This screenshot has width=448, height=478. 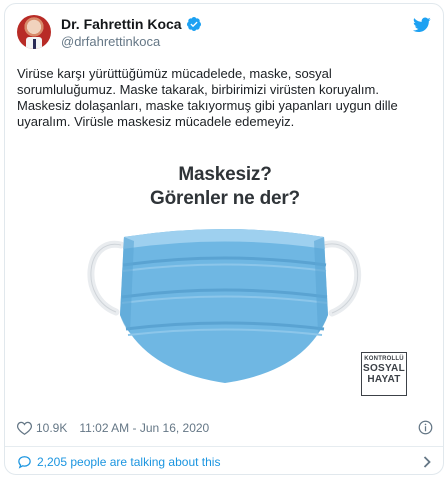 What do you see at coordinates (129, 462) in the screenshot?
I see `conversation-count: 2,205 people are talking about this` at bounding box center [129, 462].